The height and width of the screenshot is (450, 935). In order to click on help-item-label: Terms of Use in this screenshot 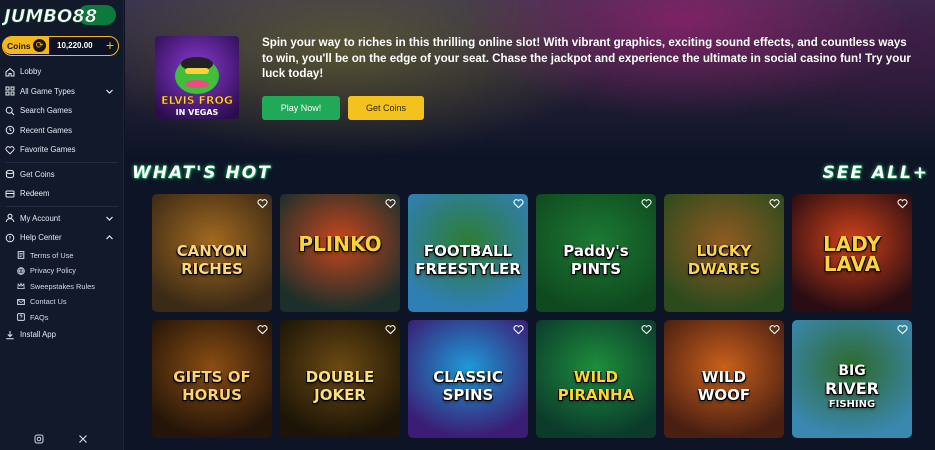, I will do `click(52, 255)`.